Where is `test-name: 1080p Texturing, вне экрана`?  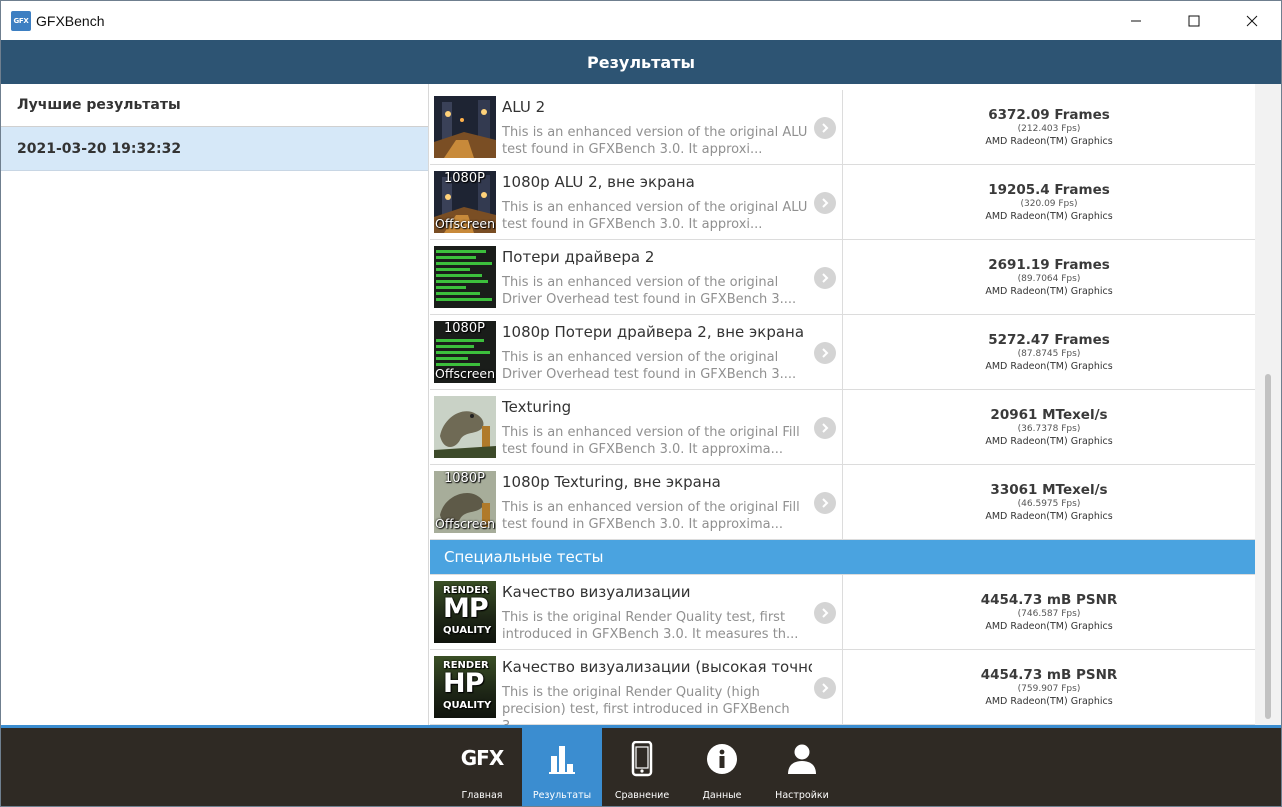
test-name: 1080p Texturing, вне экрана is located at coordinates (611, 482).